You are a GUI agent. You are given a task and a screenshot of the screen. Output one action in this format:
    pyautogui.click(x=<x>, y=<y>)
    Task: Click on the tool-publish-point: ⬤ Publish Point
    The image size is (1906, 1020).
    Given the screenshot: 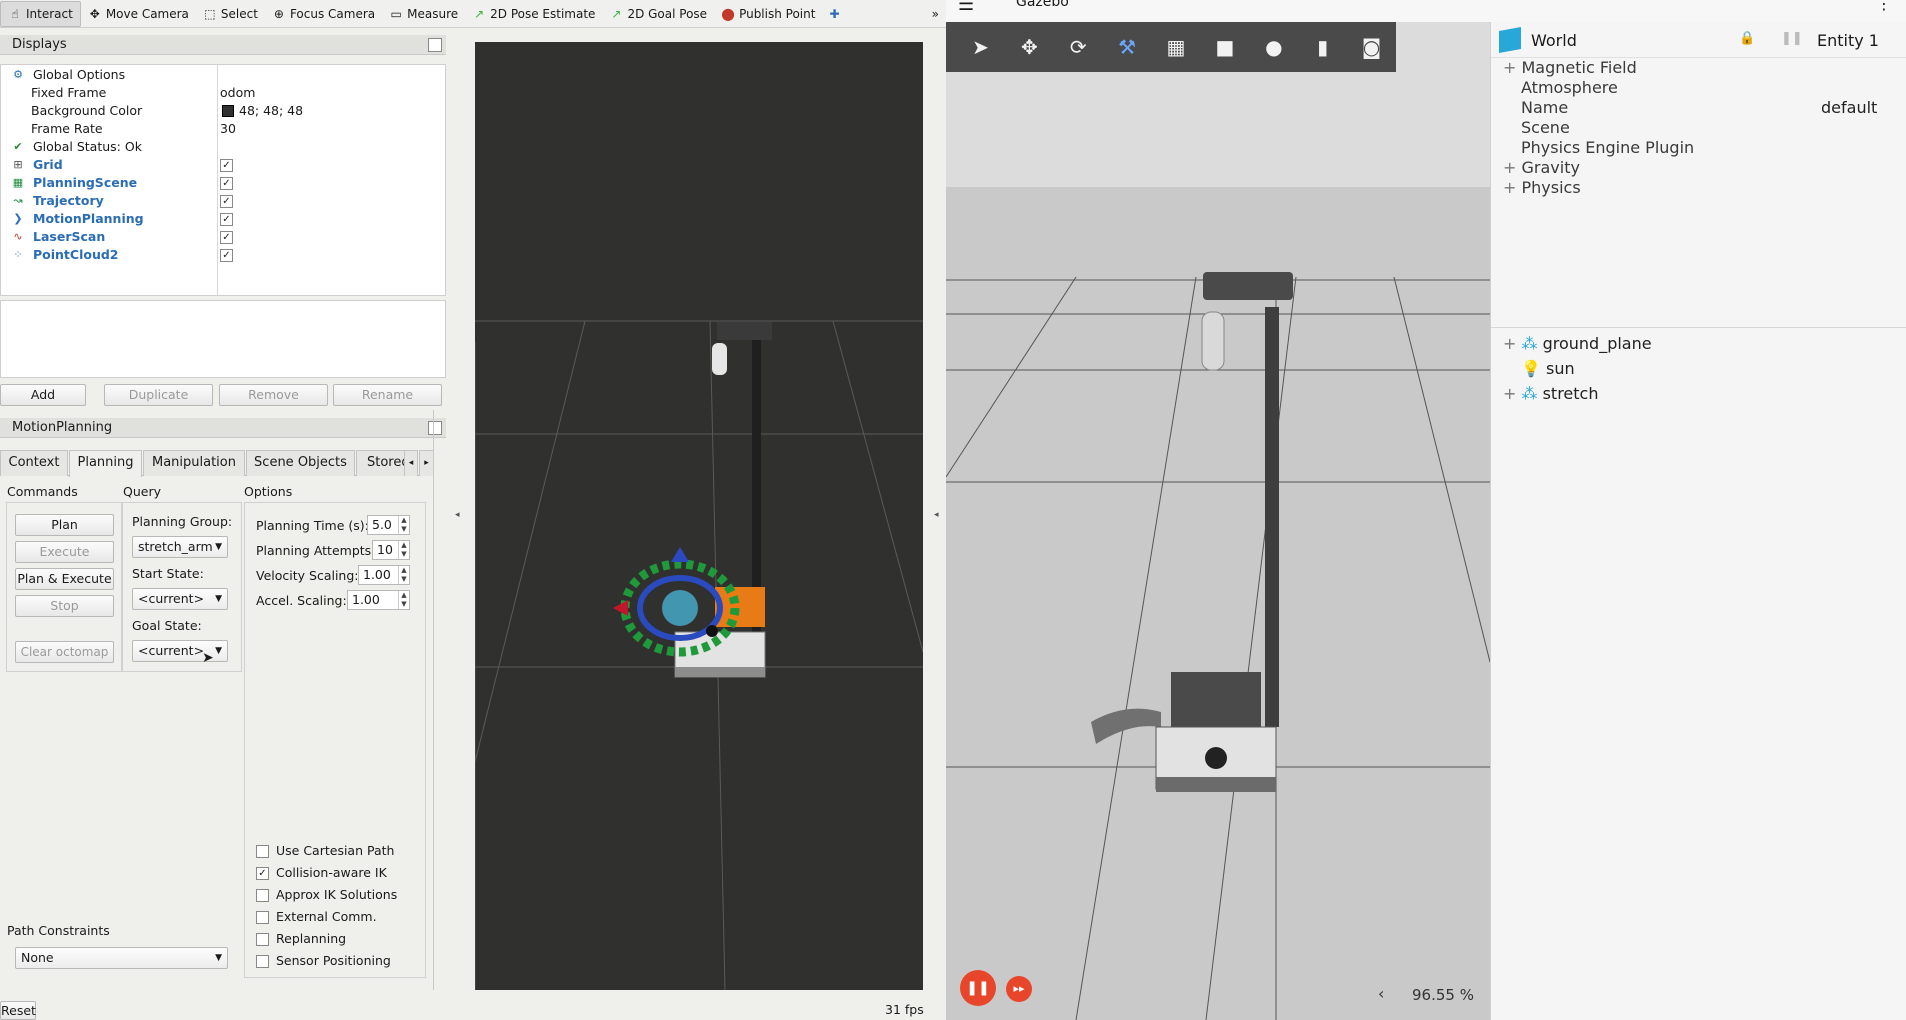 What is the action you would take?
    pyautogui.click(x=768, y=14)
    